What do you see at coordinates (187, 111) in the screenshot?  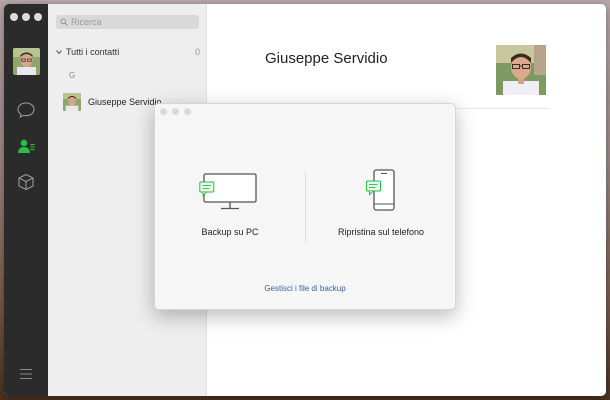 I see `dialog-zoom-button` at bounding box center [187, 111].